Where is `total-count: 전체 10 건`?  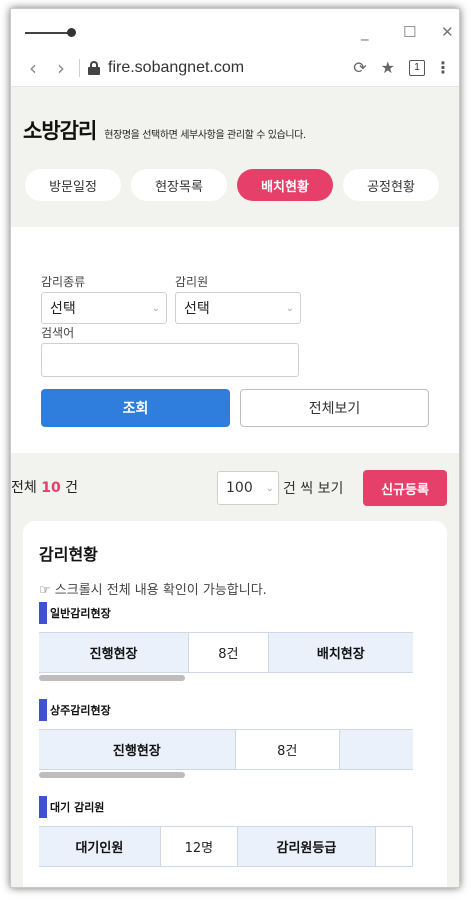 total-count: 전체 10 건 is located at coordinates (45, 488).